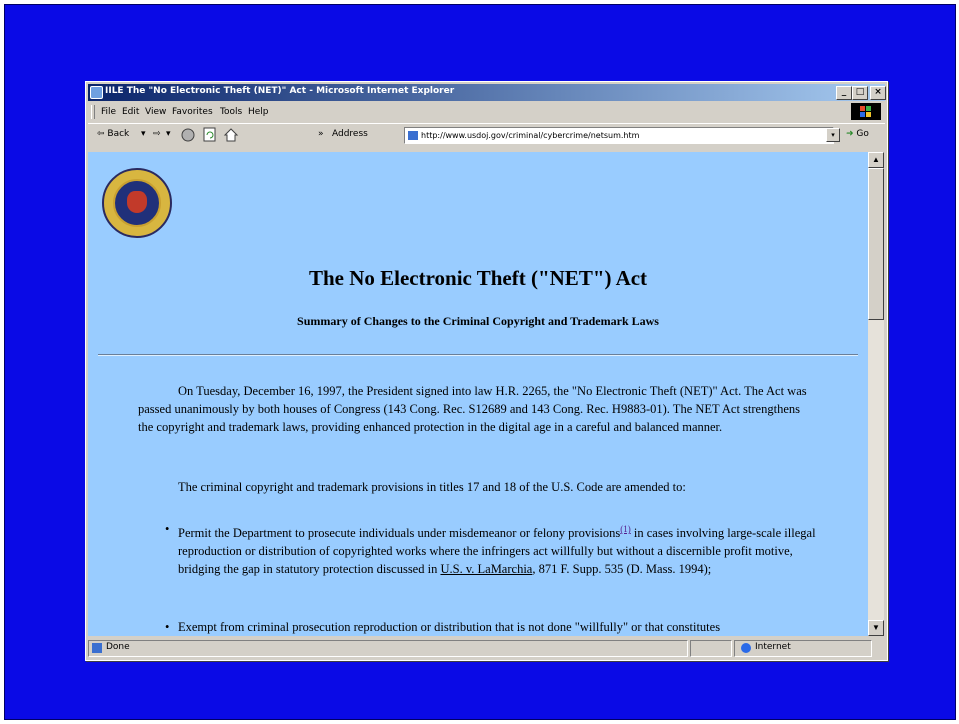  I want to click on menu-file: File, so click(108, 112).